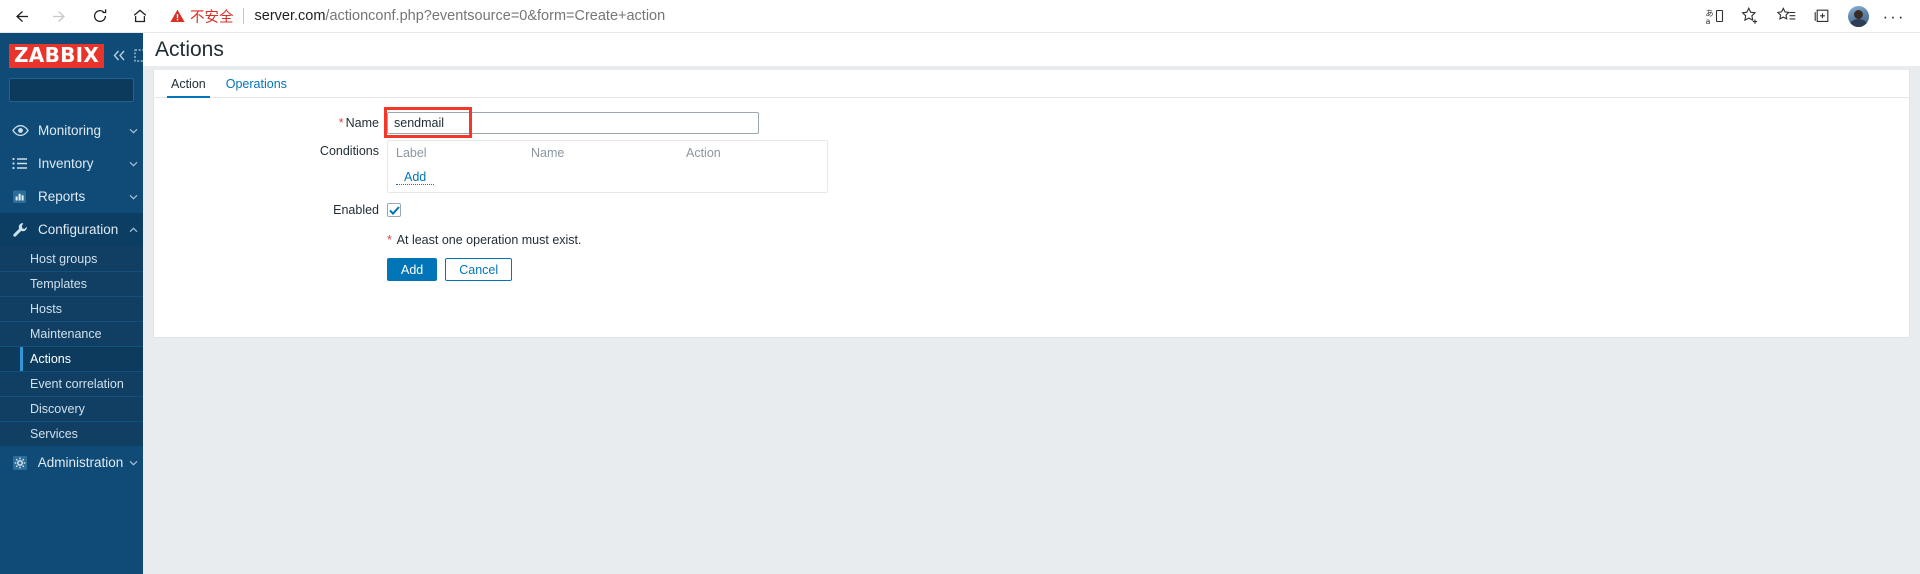 This screenshot has width=1920, height=574. What do you see at coordinates (362, 123) in the screenshot?
I see `name-label-text: Name` at bounding box center [362, 123].